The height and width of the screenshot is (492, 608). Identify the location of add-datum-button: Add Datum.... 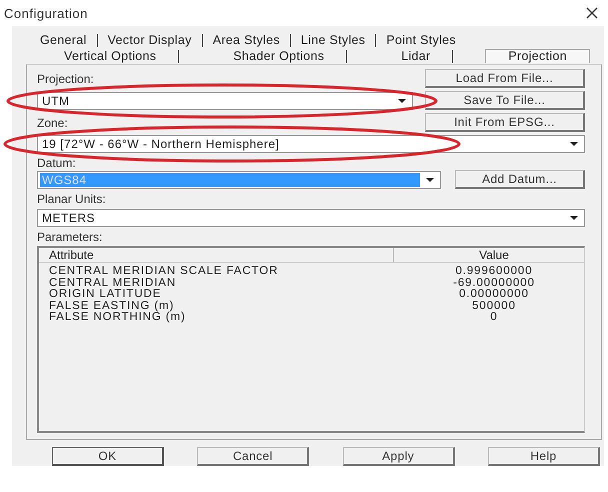
(520, 179).